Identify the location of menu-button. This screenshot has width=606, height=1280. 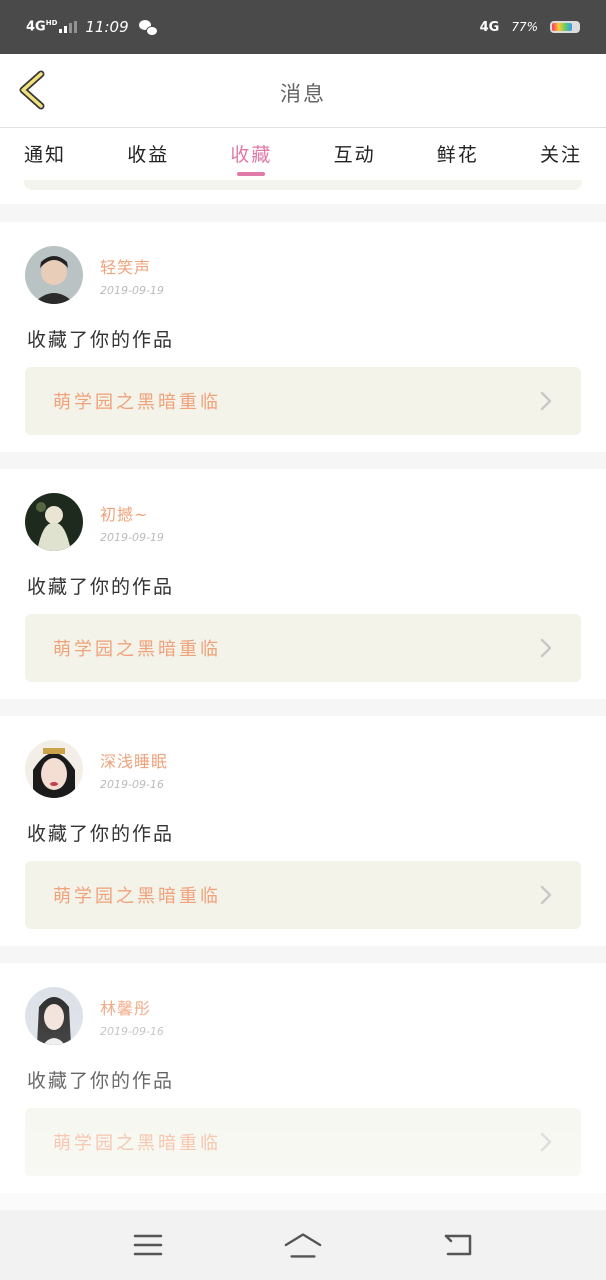
(148, 1245).